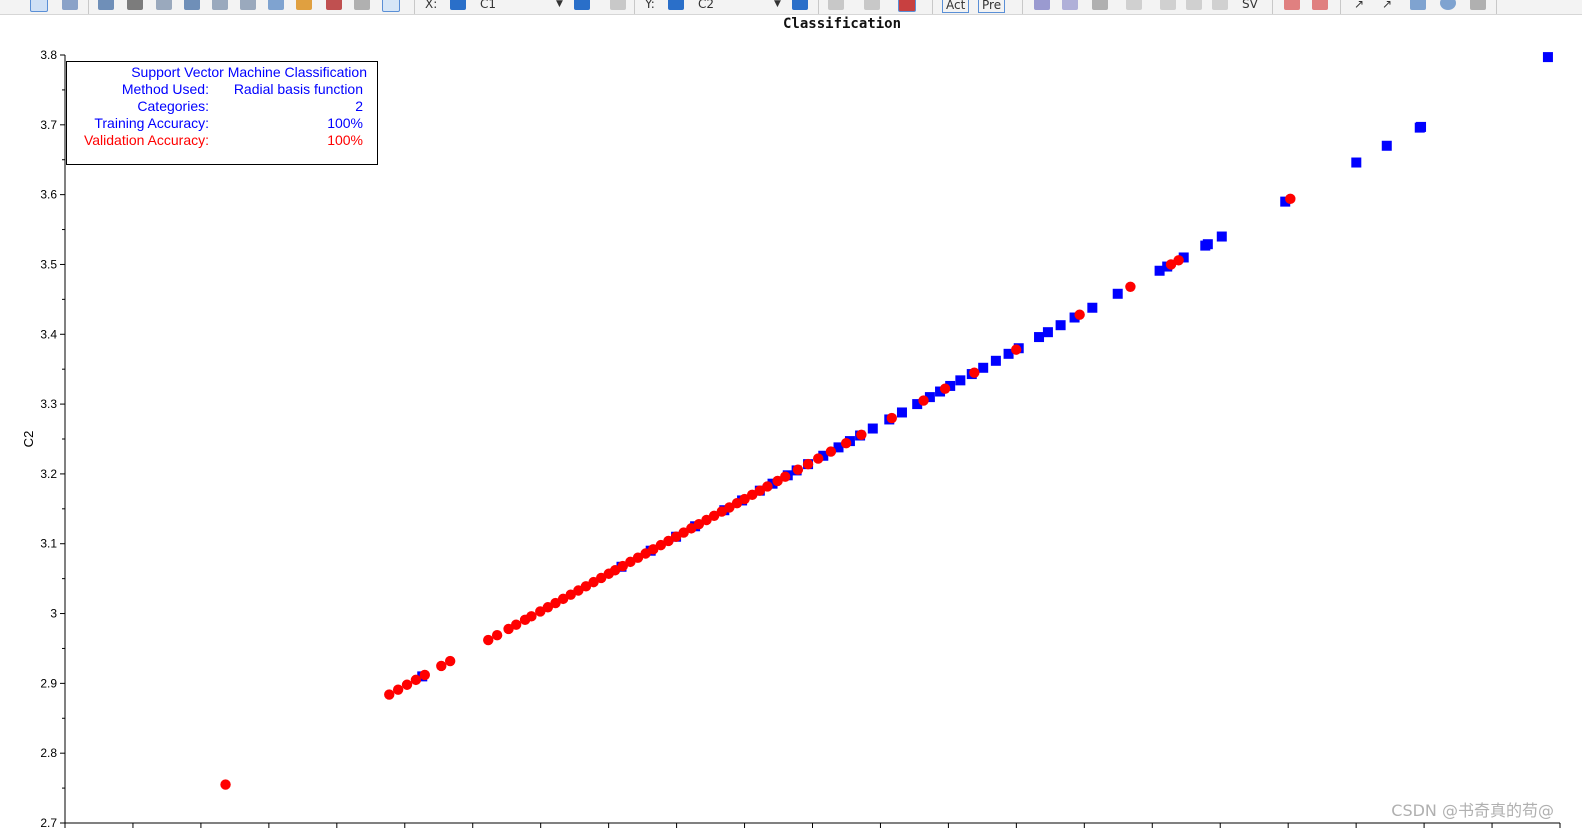 This screenshot has width=1582, height=835. Describe the element at coordinates (48, 55) in the screenshot. I see `y-tick-label: 3.8` at that location.